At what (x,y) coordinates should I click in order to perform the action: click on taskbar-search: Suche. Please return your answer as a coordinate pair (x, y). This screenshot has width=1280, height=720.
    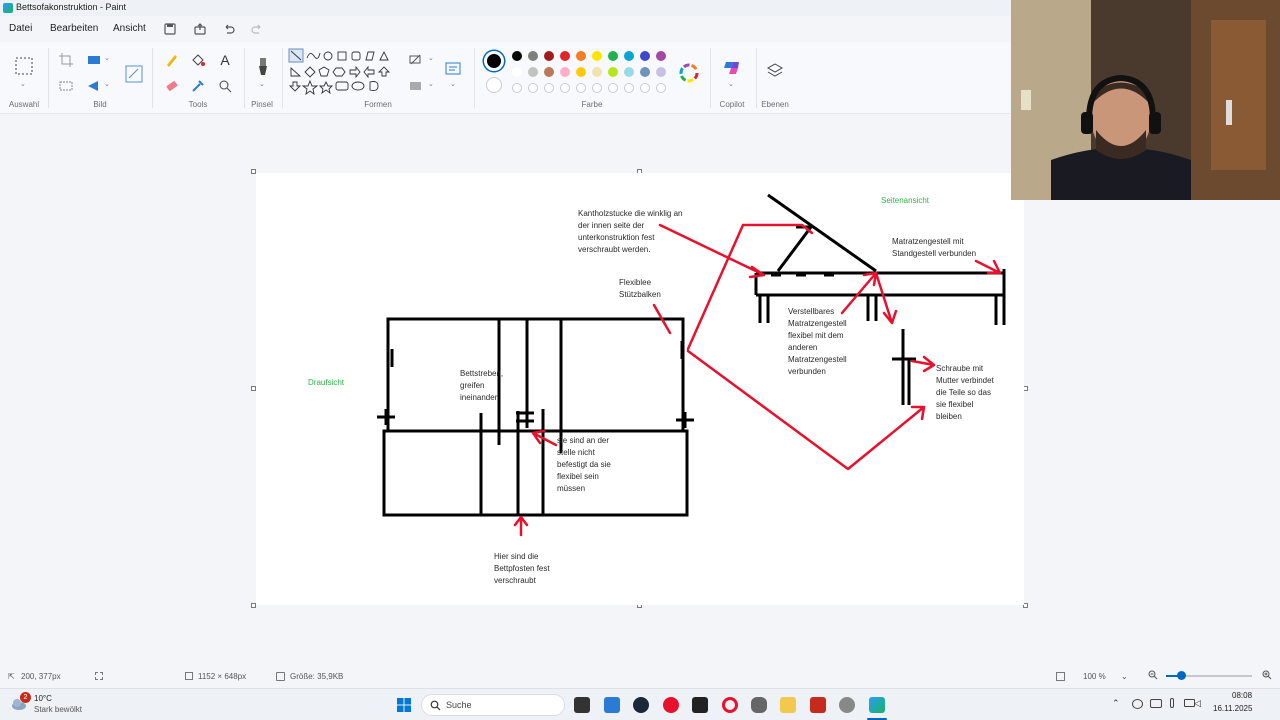
    Looking at the image, I should click on (493, 705).